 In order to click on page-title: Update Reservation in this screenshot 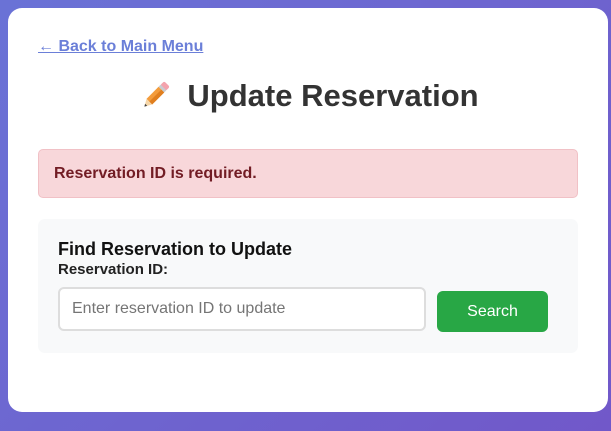, I will do `click(333, 95)`.